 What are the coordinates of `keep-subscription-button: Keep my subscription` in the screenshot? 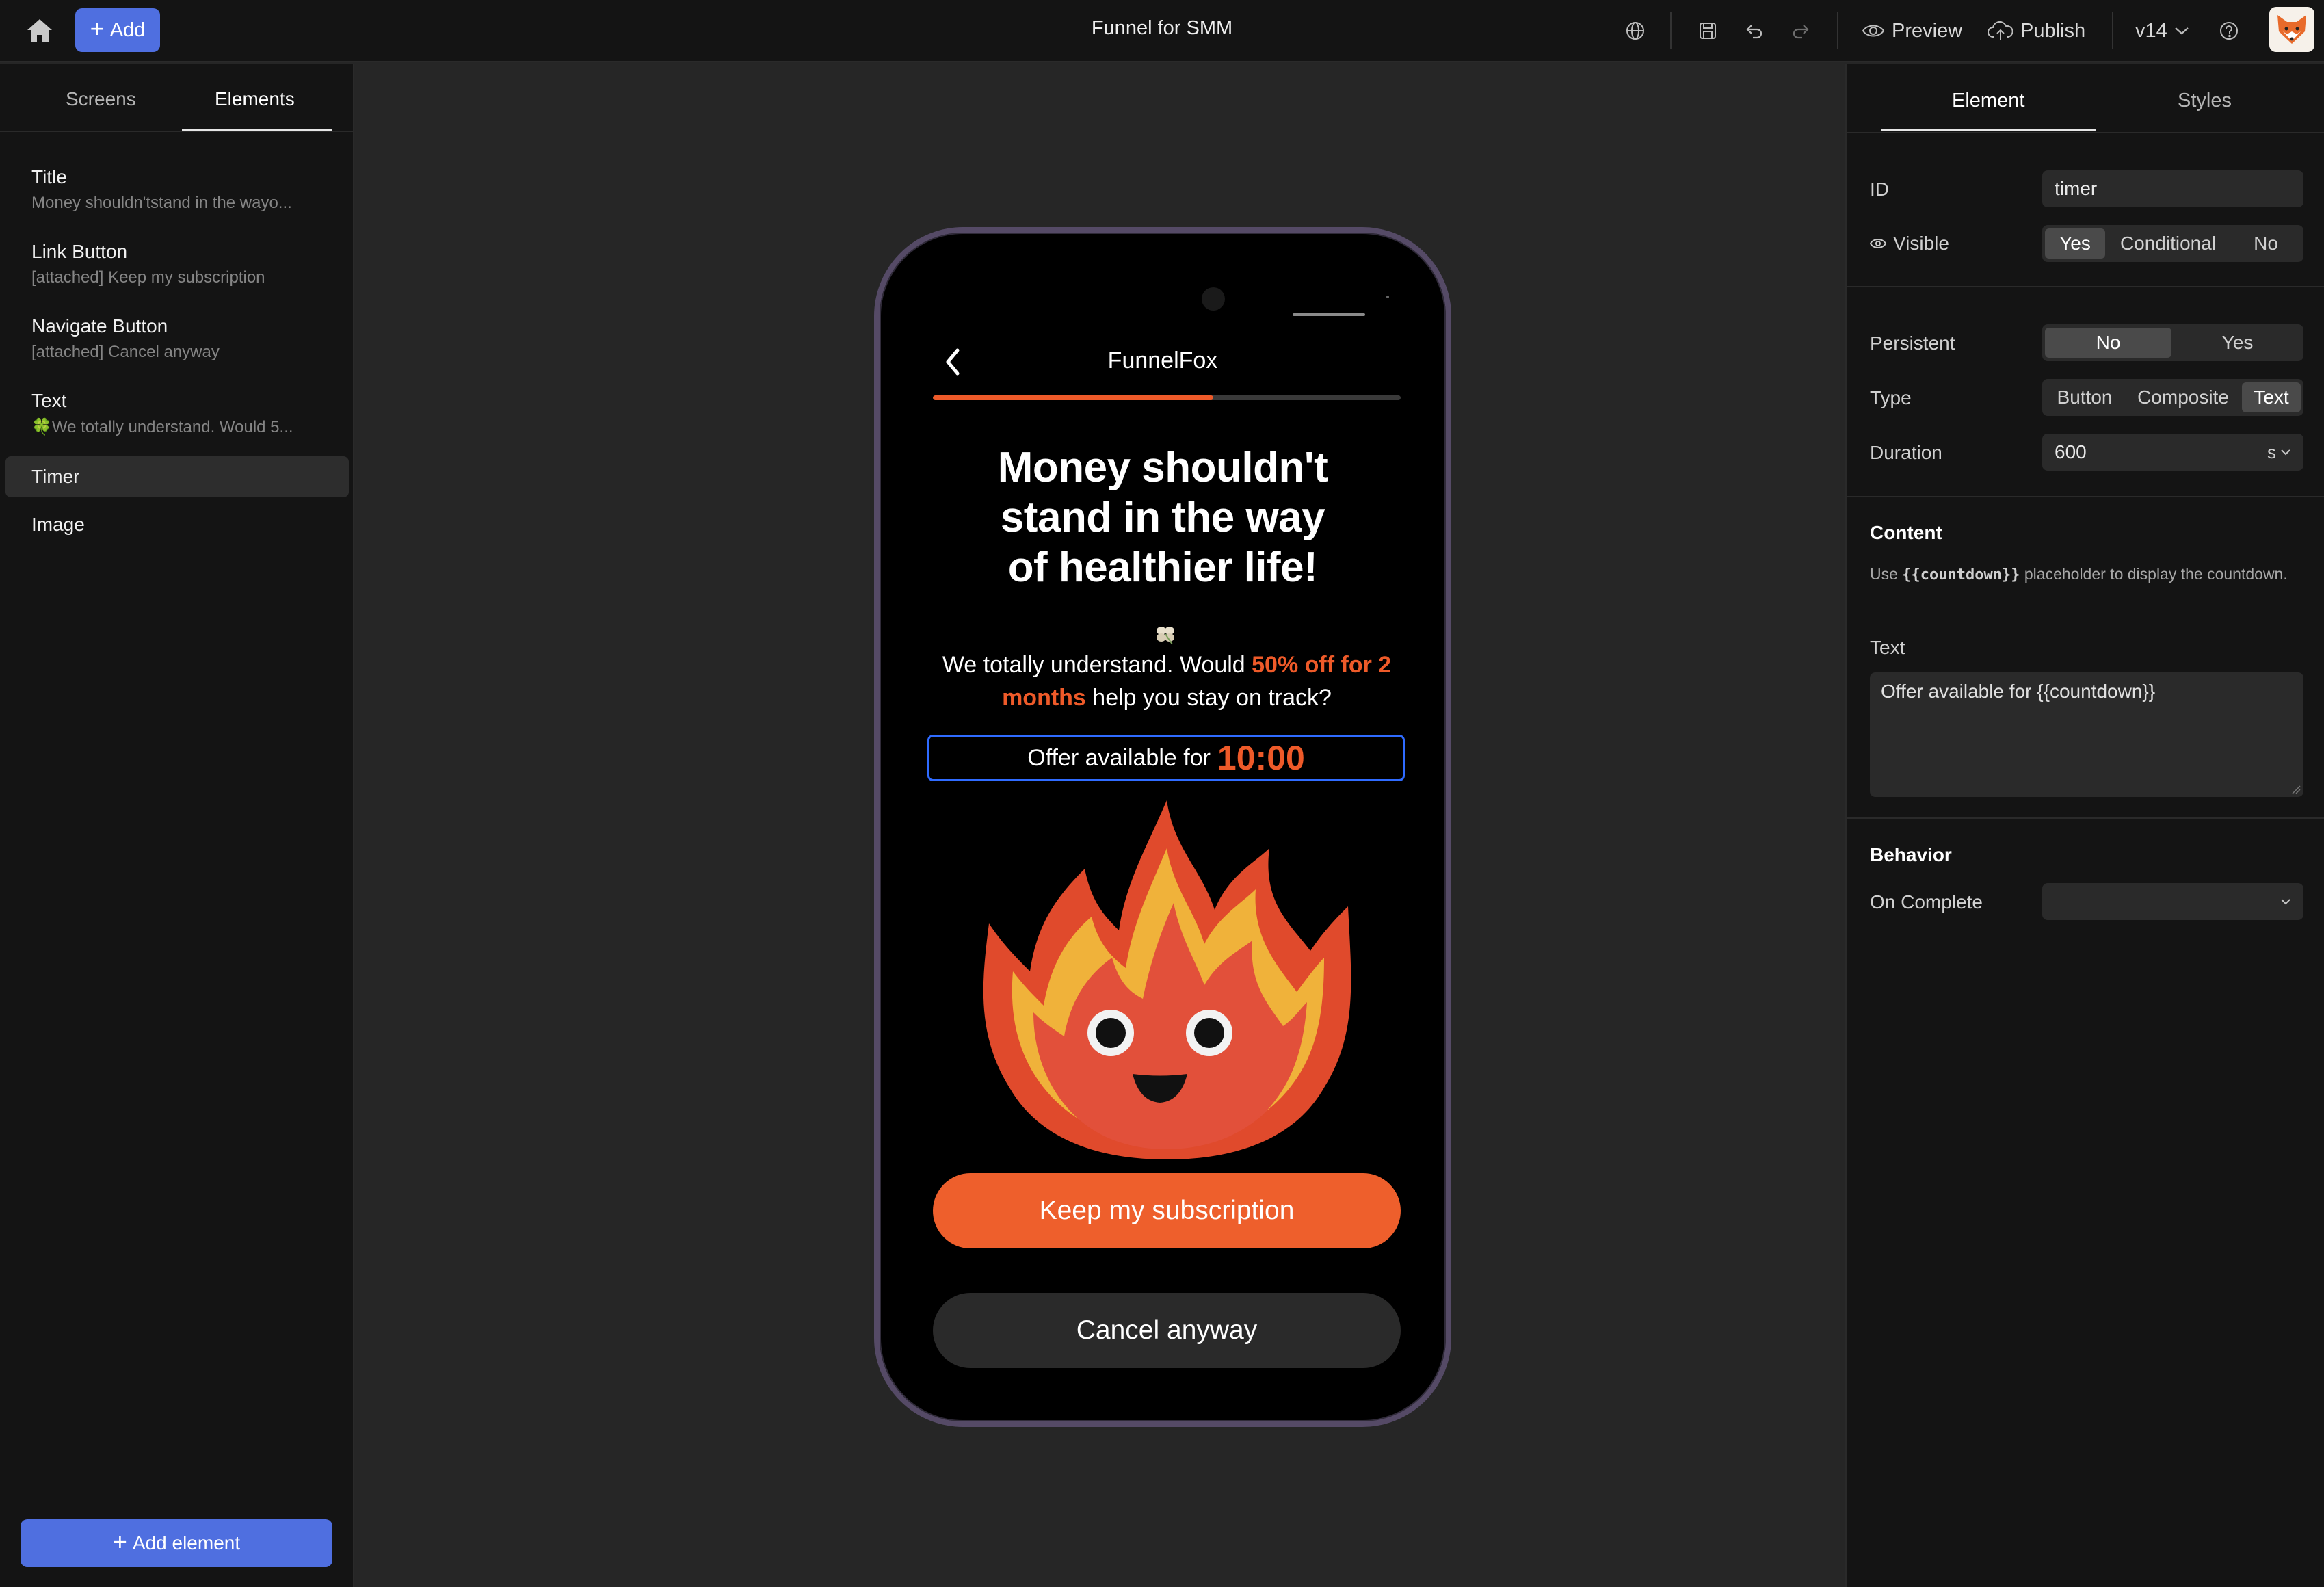 It's located at (1167, 1210).